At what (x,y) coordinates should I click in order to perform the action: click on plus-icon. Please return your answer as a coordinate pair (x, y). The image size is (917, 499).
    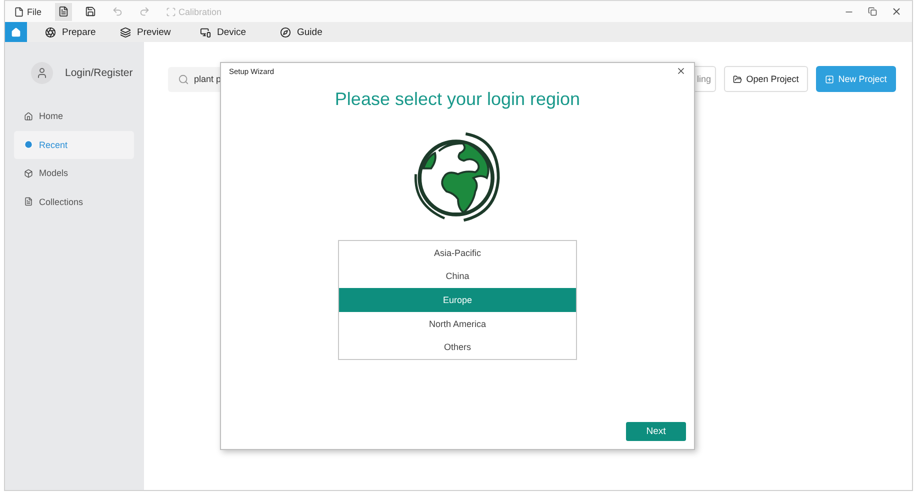
    Looking at the image, I should click on (829, 79).